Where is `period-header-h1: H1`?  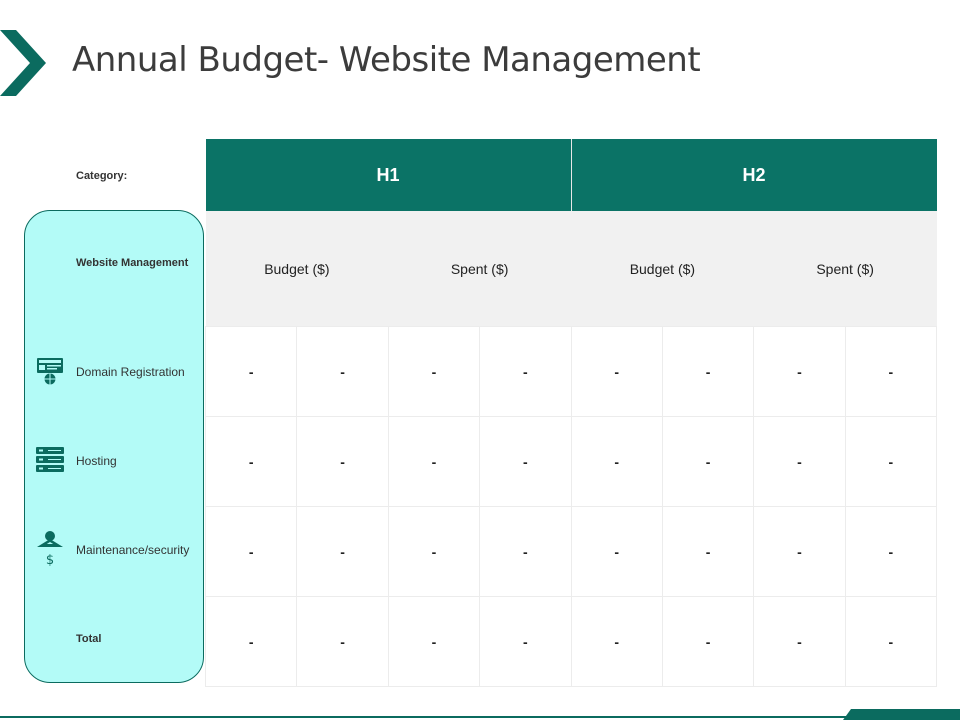
period-header-h1: H1 is located at coordinates (388, 175).